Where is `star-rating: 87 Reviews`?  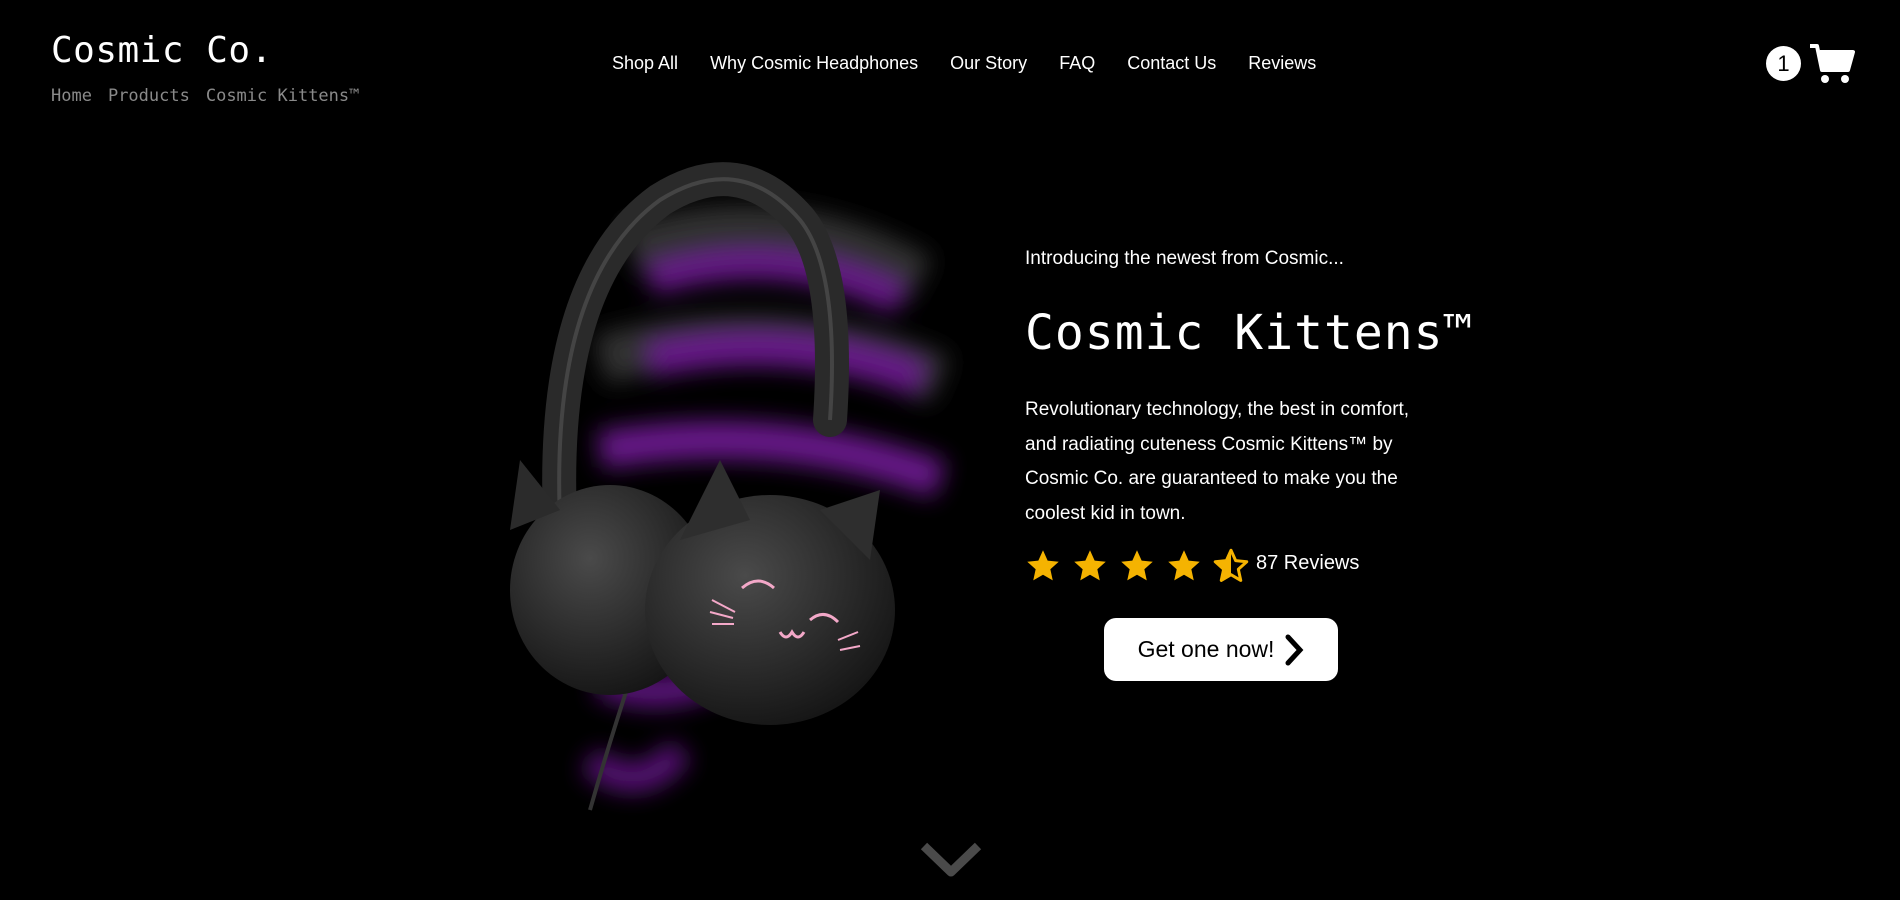 star-rating: 87 Reviews is located at coordinates (1192, 566).